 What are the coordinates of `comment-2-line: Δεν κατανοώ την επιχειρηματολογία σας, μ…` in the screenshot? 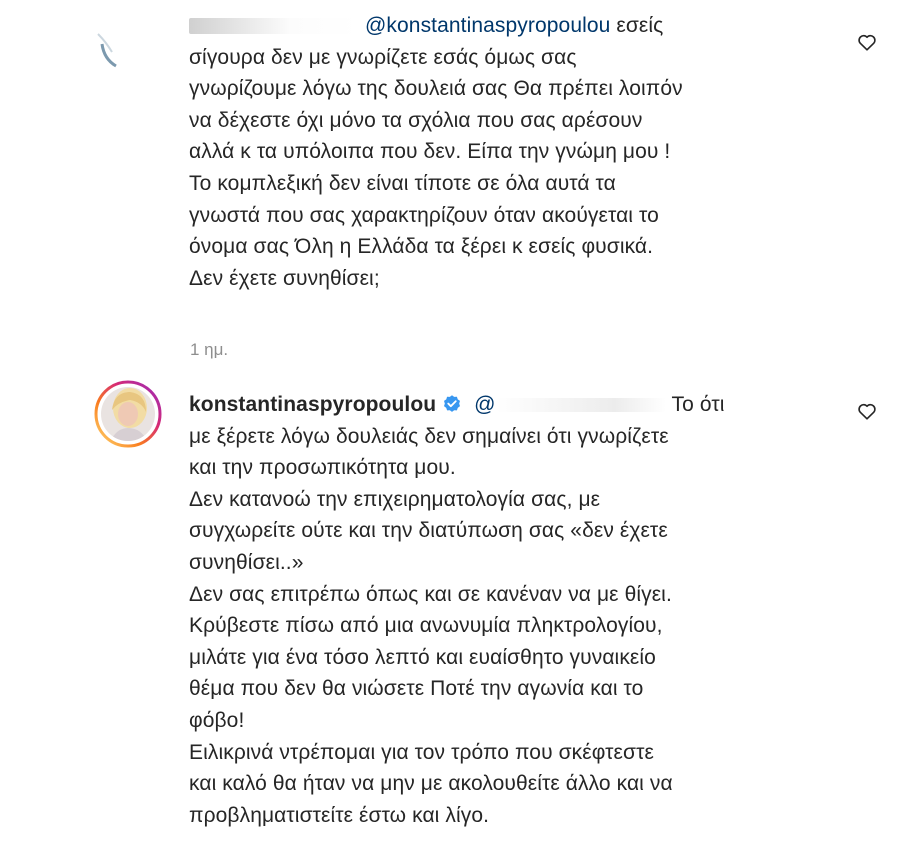 It's located at (395, 499).